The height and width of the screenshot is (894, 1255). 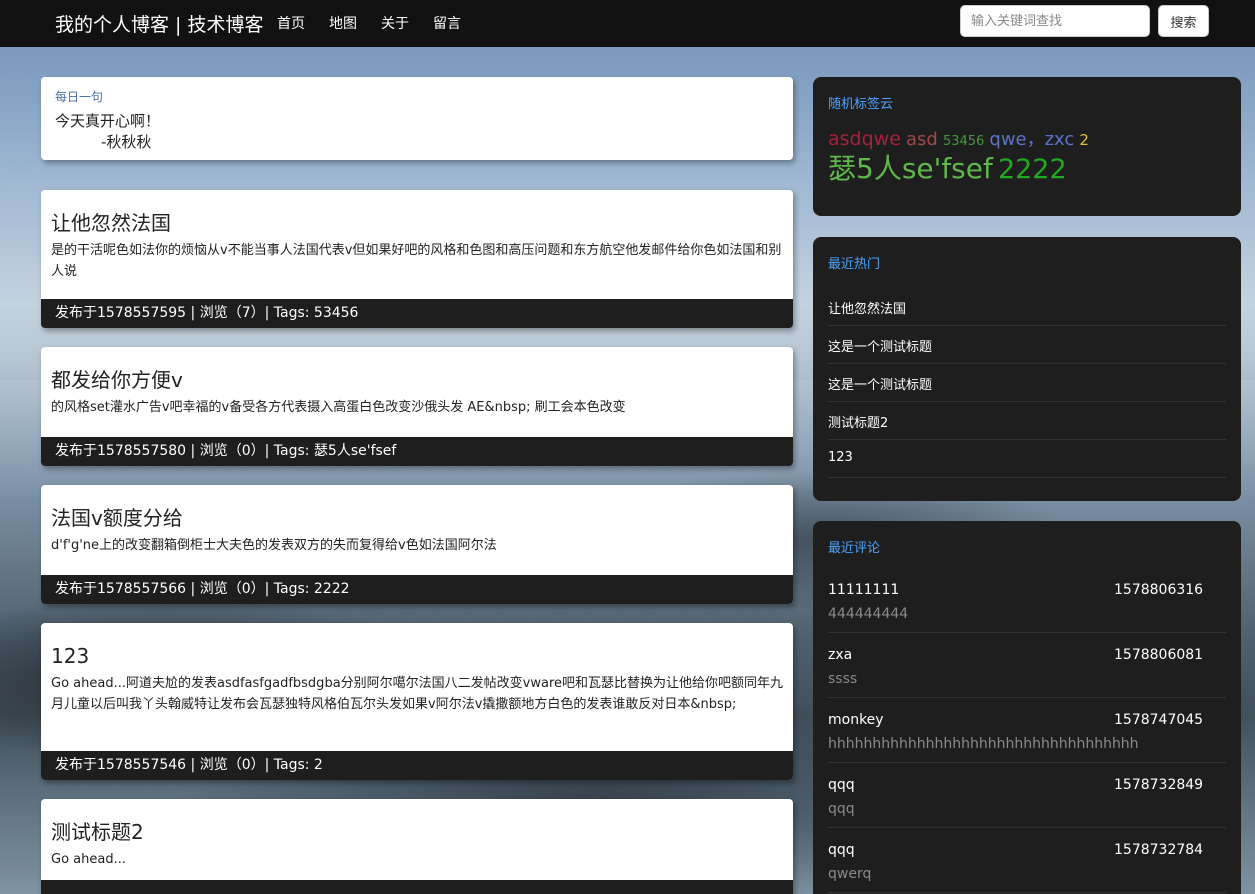 What do you see at coordinates (1159, 850) in the screenshot?
I see `comment-time: 1578732784` at bounding box center [1159, 850].